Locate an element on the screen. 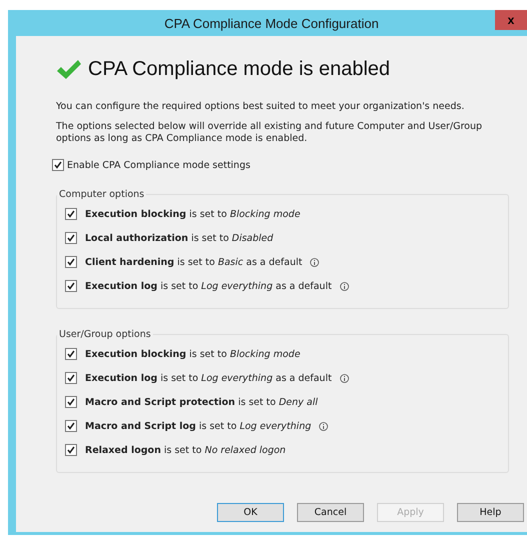 This screenshot has width=527, height=537. dialog-button: OK is located at coordinates (250, 512).